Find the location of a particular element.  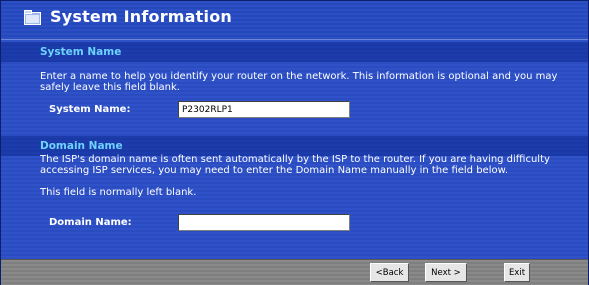

domain-name-label: Domain Name: is located at coordinates (90, 222).